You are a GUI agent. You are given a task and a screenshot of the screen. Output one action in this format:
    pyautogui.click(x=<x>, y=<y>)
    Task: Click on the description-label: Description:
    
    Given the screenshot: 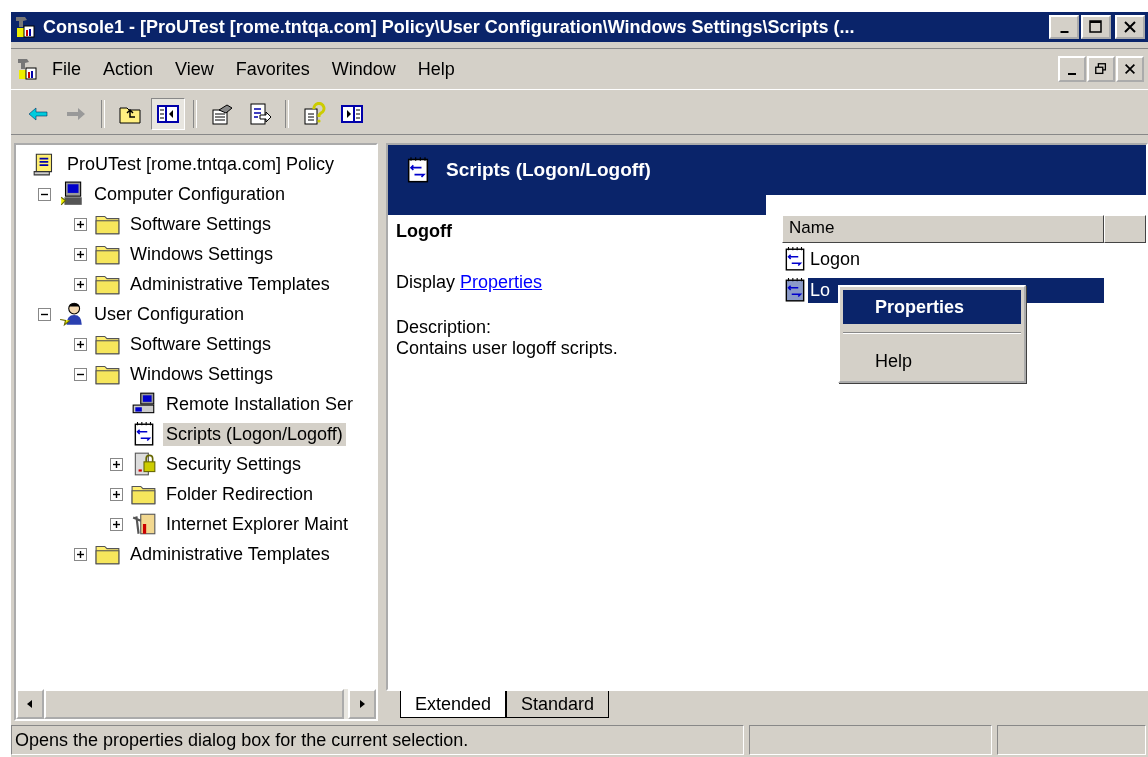 What is the action you would take?
    pyautogui.click(x=444, y=327)
    